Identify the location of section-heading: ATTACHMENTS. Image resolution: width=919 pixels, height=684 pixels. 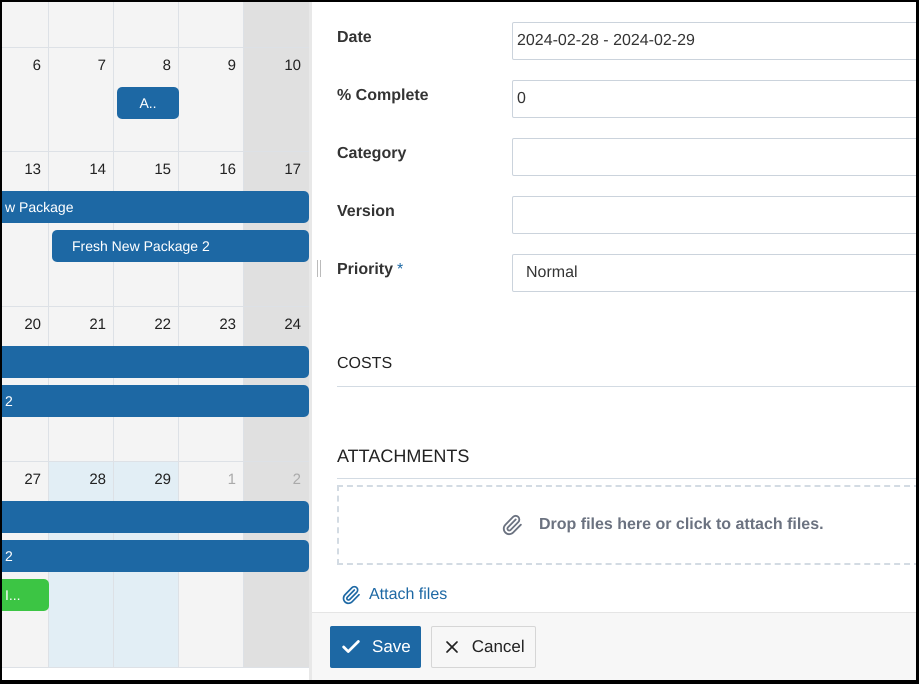
(403, 456).